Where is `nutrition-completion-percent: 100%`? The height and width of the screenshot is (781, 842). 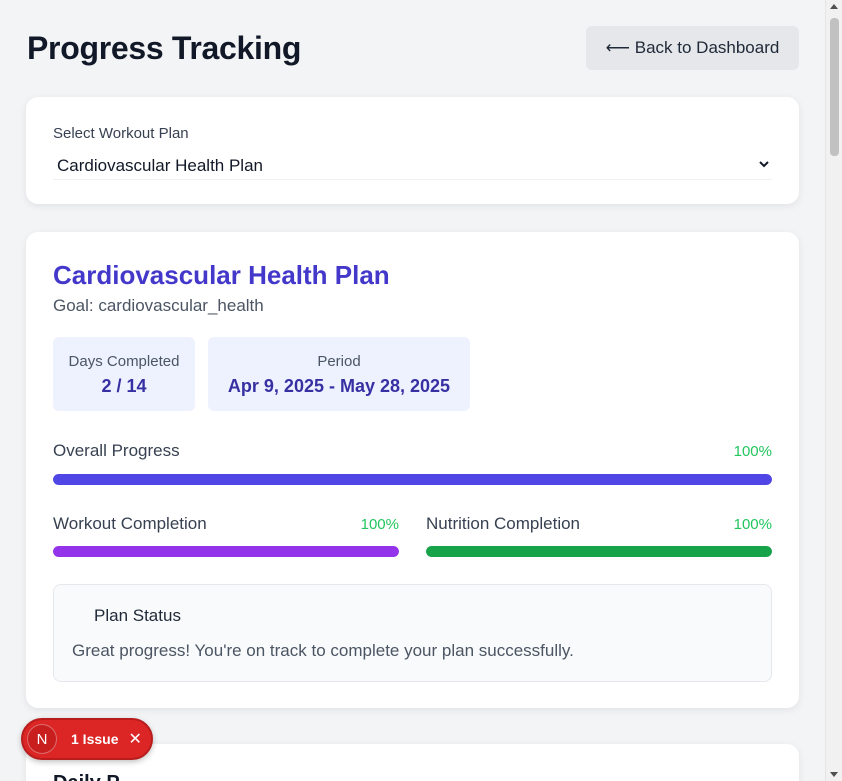 nutrition-completion-percent: 100% is located at coordinates (752, 524).